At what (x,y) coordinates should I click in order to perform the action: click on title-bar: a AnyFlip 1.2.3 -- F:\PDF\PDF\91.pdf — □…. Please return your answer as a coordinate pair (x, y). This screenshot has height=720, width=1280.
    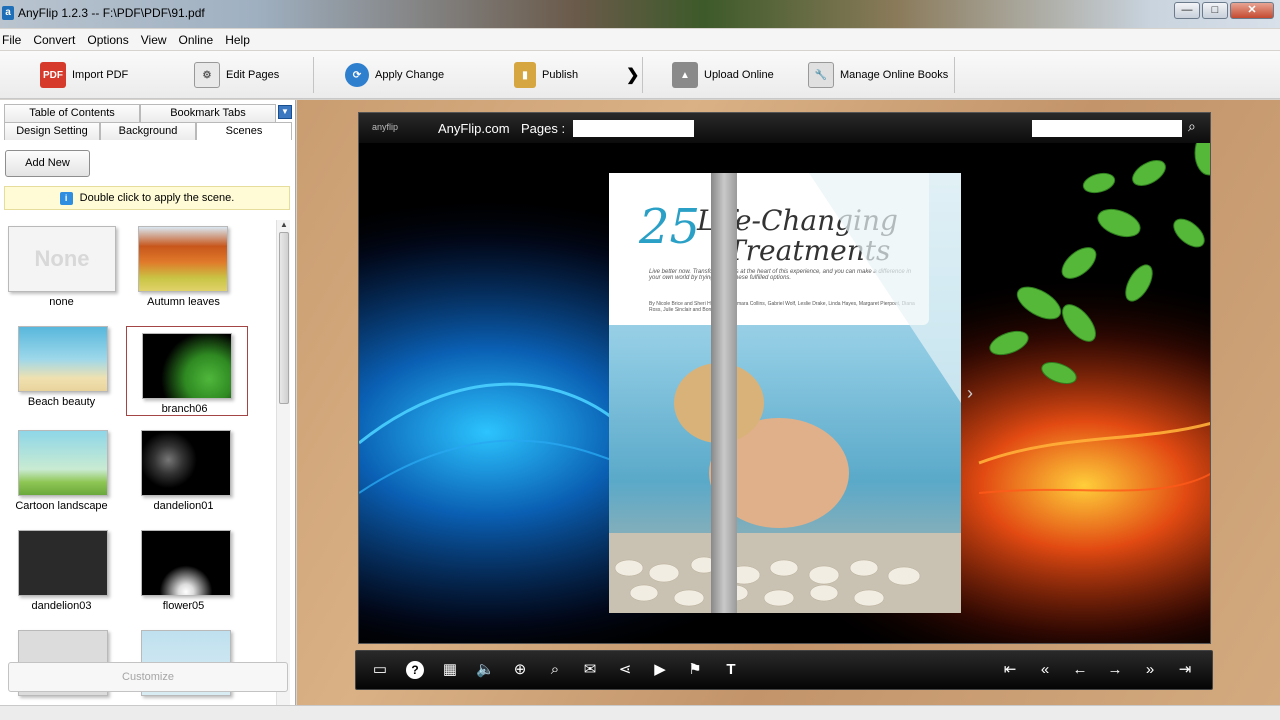
    Looking at the image, I should click on (640, 14).